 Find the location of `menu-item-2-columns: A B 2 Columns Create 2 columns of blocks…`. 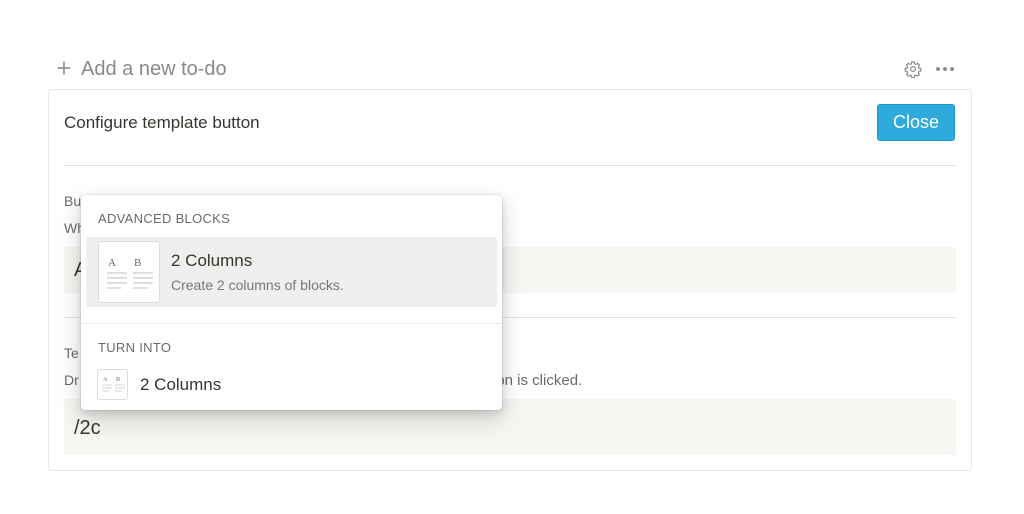

menu-item-2-columns: A B 2 Columns Create 2 columns of blocks… is located at coordinates (291, 272).